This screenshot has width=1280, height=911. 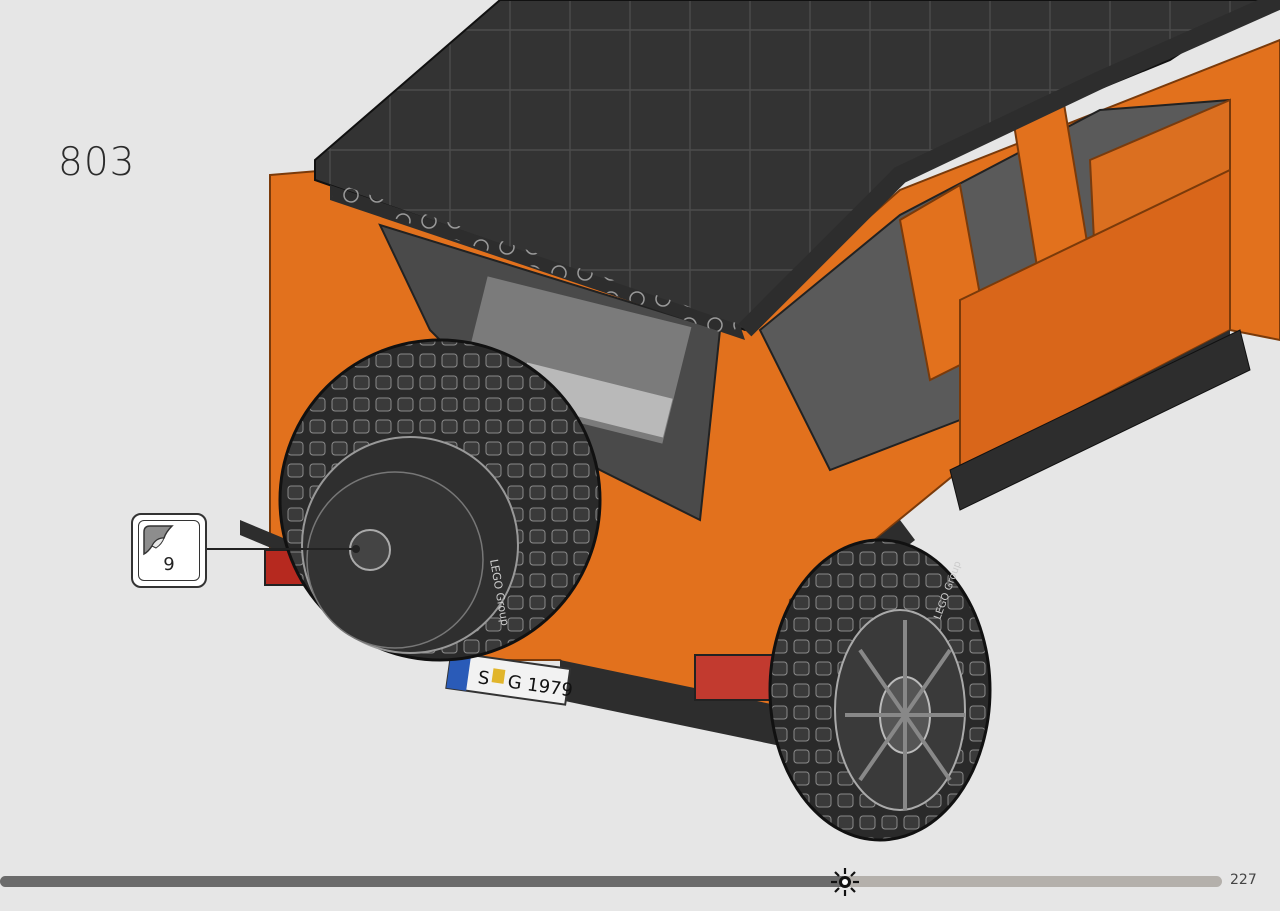 I want to click on rear-right-wheel: LEGO Group, so click(x=880, y=690).